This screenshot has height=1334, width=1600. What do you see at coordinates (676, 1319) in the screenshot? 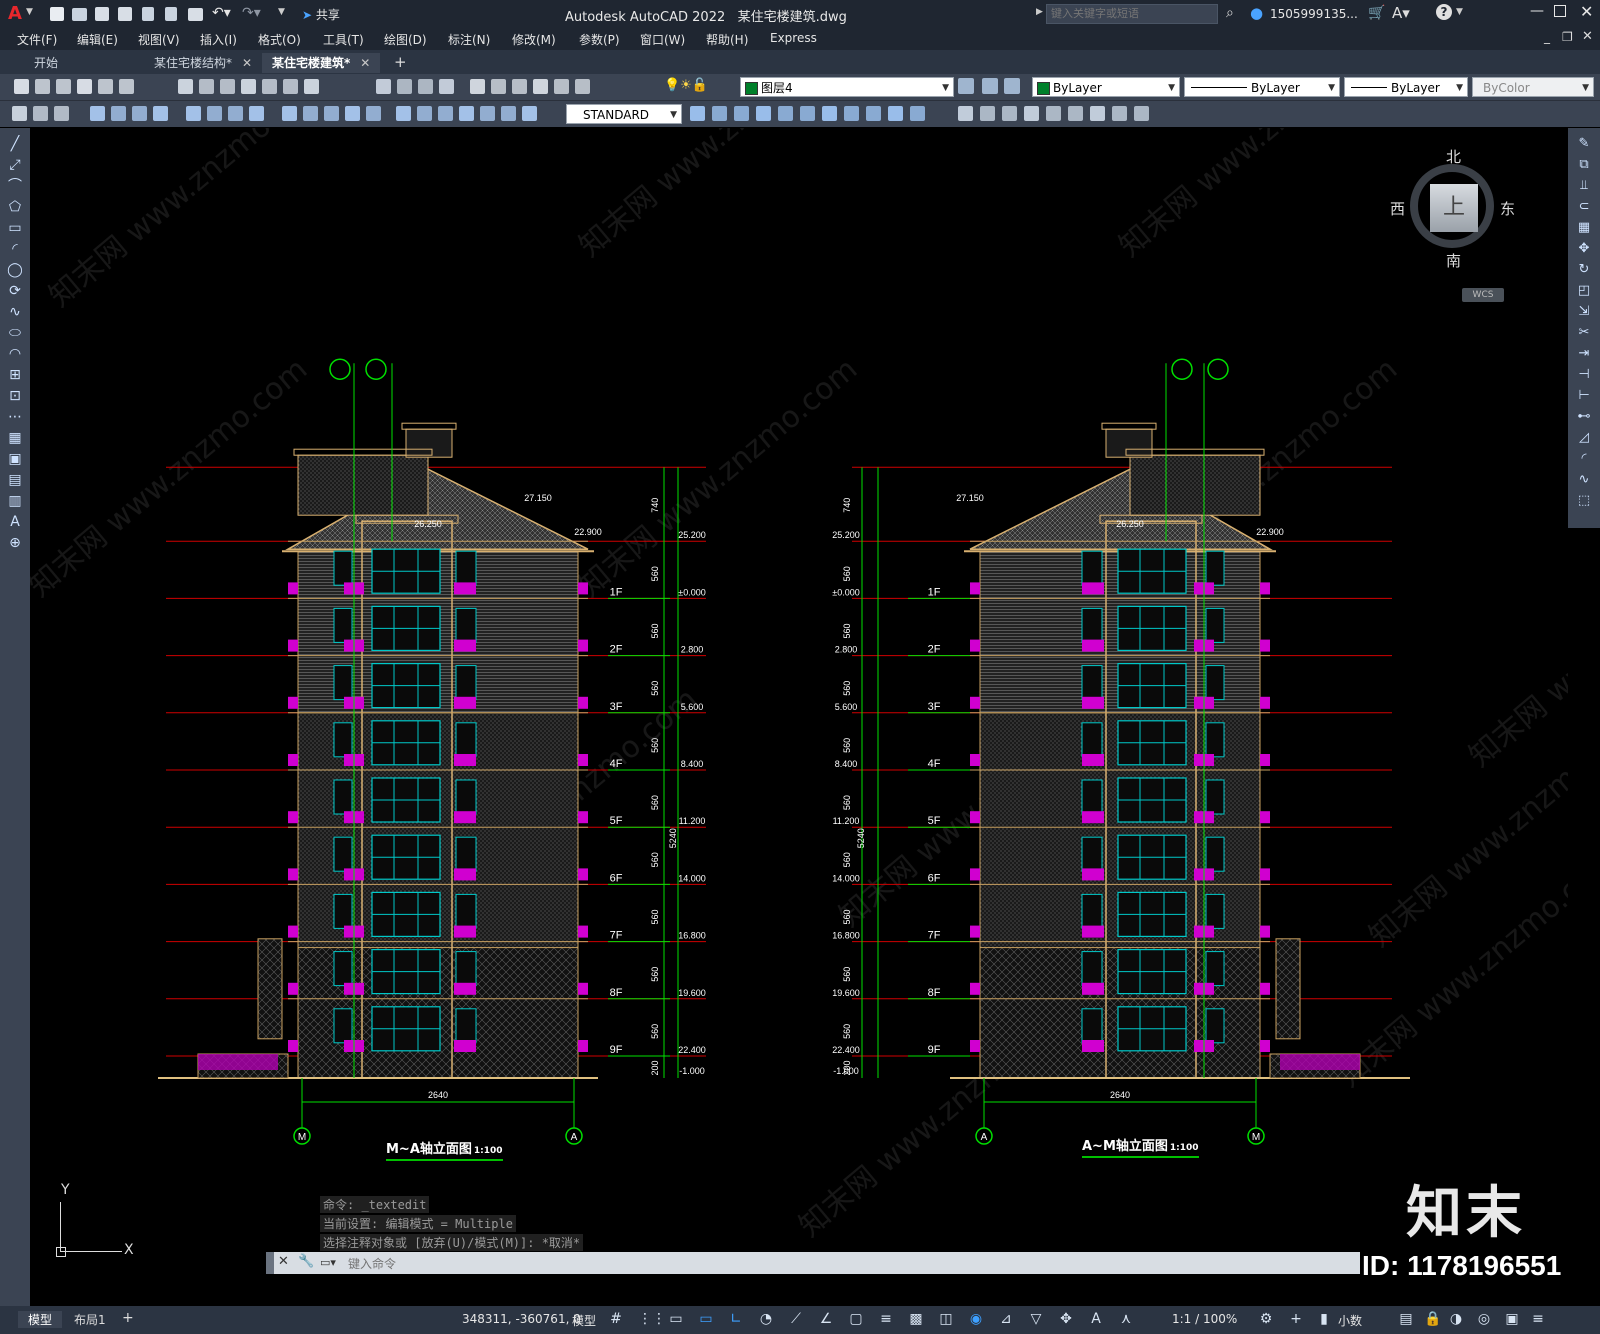
I see `infer-constraints-icon: ▭` at bounding box center [676, 1319].